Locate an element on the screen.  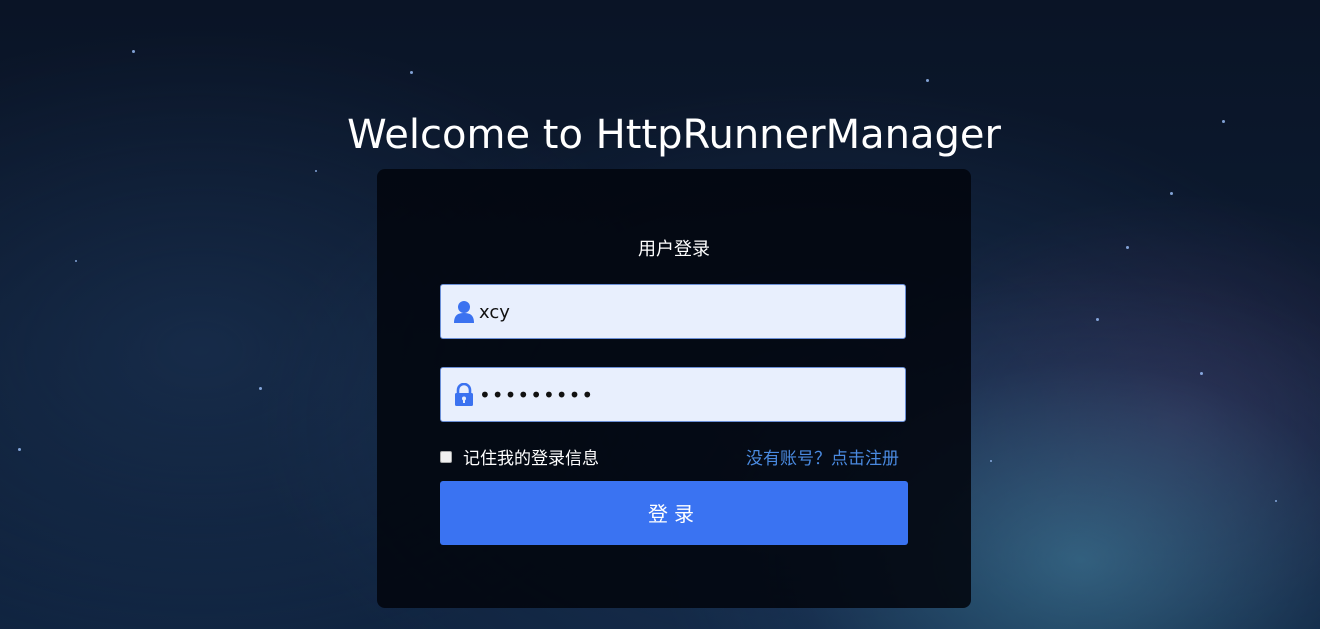
remember-label: 记住我的登录信息 is located at coordinates (531, 459).